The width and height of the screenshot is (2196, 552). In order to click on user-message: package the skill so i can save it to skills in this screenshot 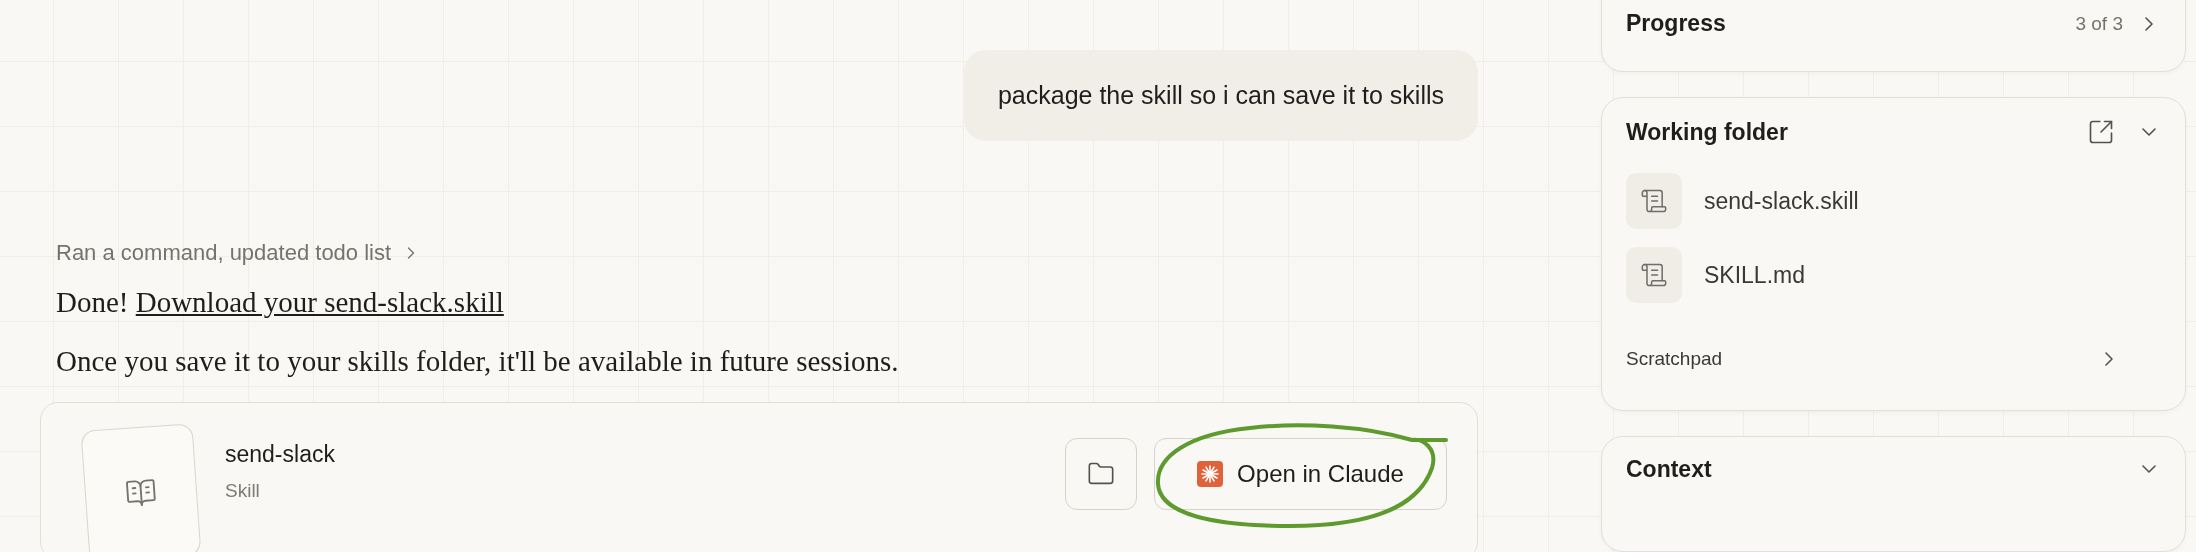, I will do `click(1220, 95)`.